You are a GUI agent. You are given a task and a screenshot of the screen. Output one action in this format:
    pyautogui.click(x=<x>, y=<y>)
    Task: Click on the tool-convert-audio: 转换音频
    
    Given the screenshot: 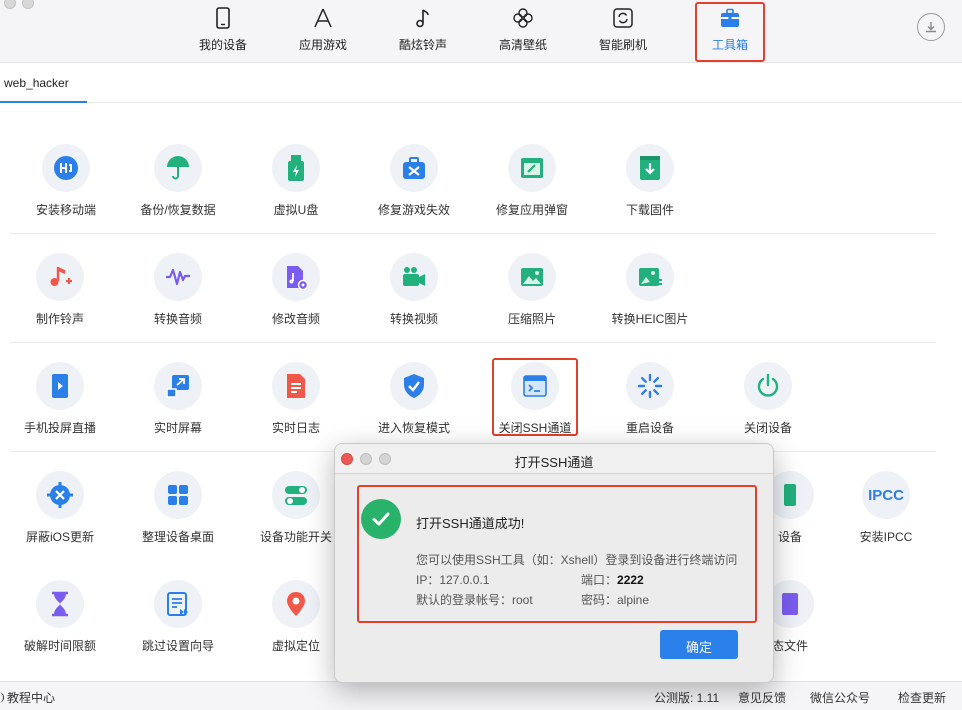 What is the action you would take?
    pyautogui.click(x=178, y=290)
    